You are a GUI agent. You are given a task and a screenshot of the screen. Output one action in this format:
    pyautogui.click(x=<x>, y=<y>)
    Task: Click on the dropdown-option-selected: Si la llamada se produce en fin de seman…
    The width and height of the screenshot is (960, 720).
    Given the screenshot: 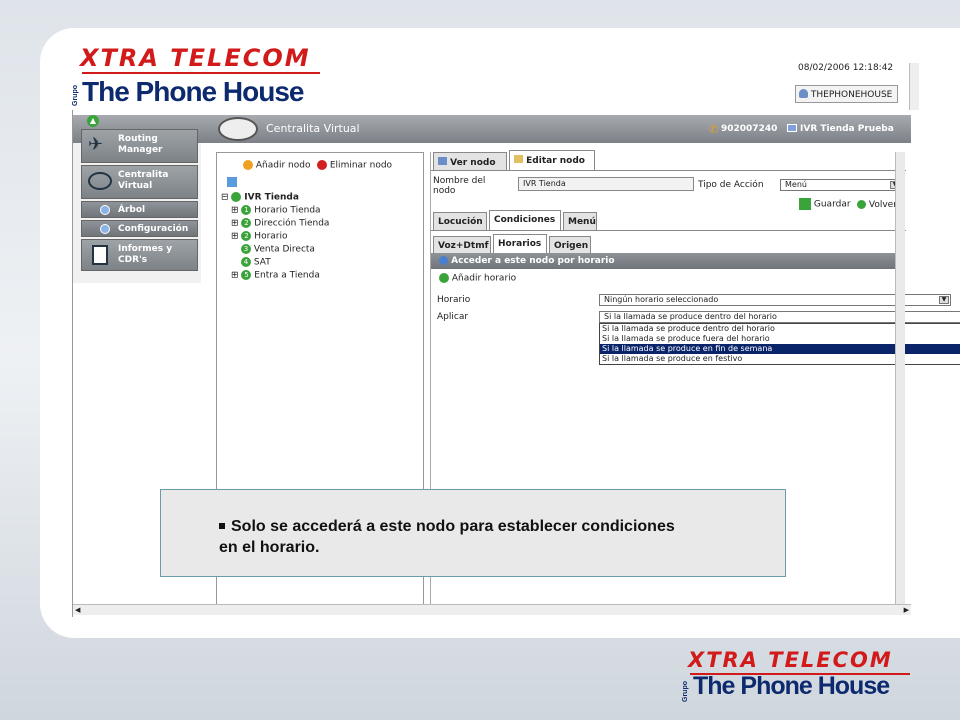 What is the action you would take?
    pyautogui.click(x=780, y=349)
    